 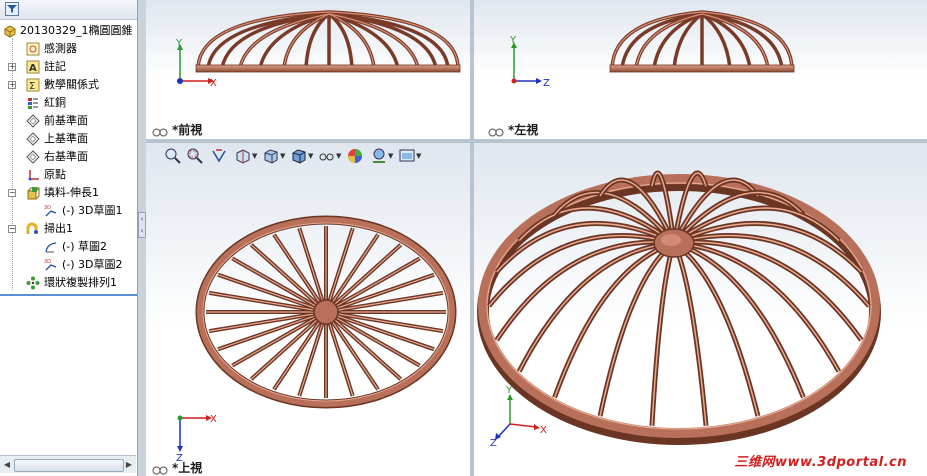 I want to click on watermark: 三维网www.3dportal.cn, so click(x=820, y=462).